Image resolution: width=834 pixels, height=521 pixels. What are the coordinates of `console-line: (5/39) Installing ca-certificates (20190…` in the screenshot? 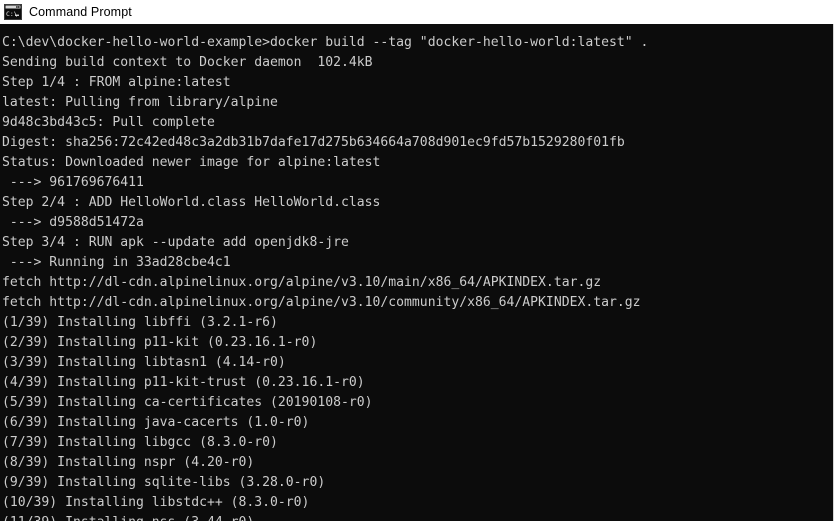 It's located at (187, 402).